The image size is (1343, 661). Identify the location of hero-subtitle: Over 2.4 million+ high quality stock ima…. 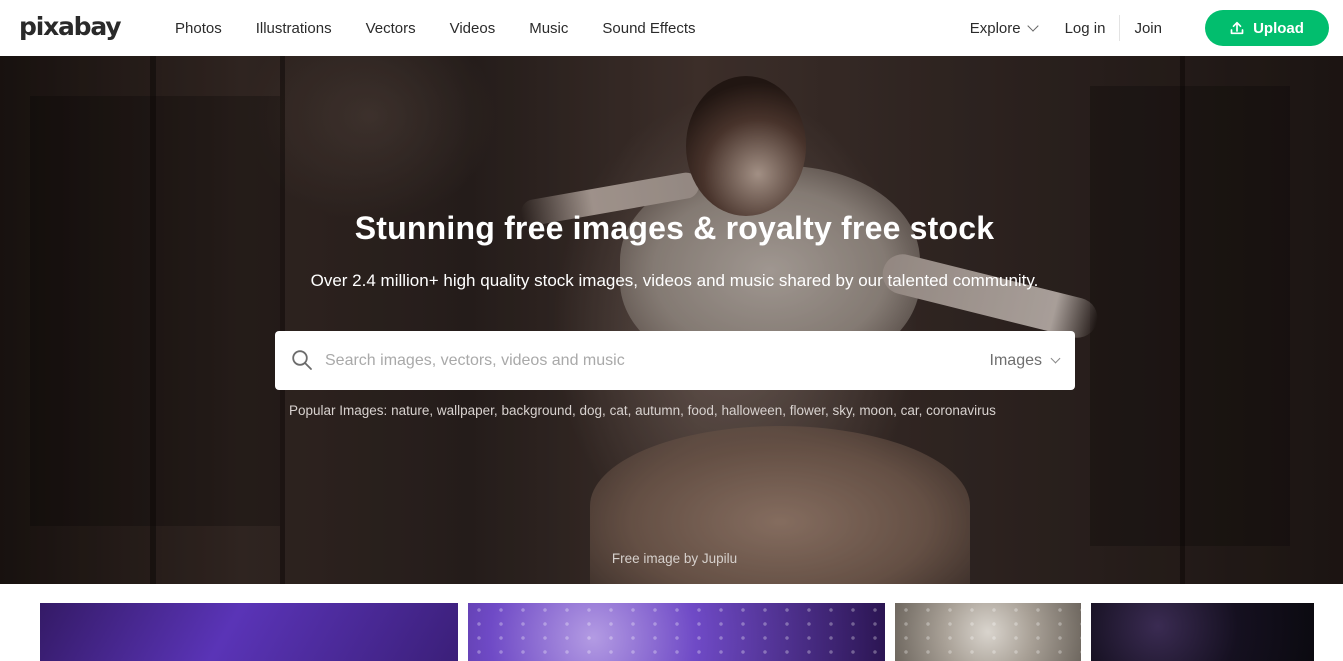
(674, 280).